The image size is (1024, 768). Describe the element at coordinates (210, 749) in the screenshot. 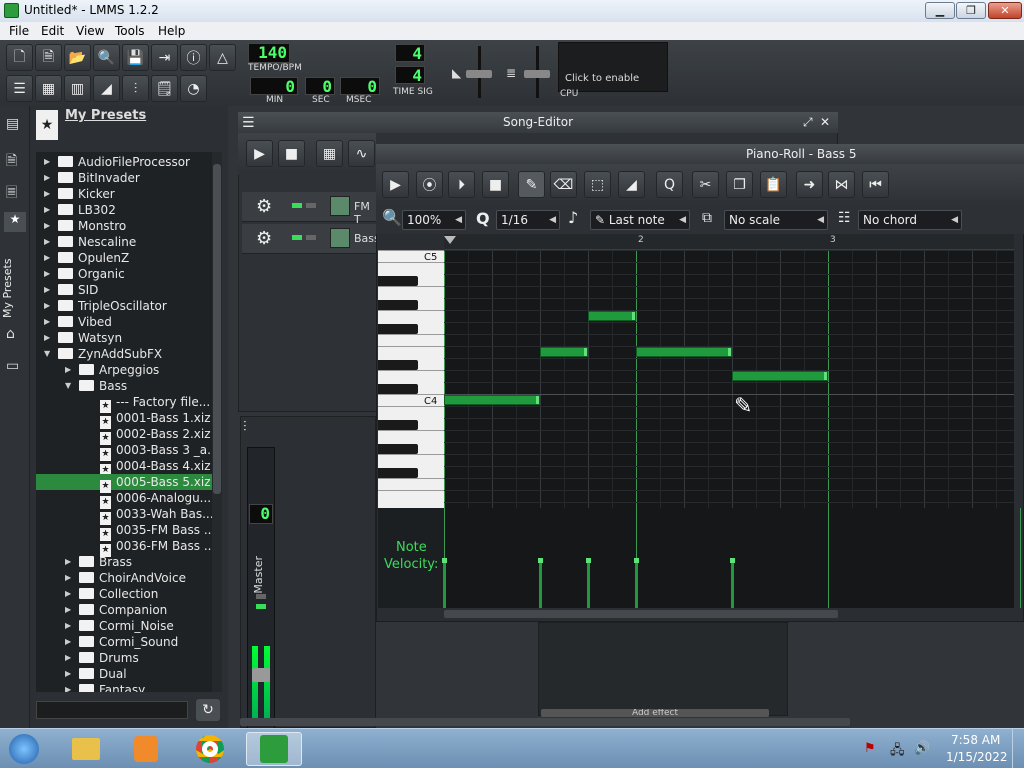

I see `taskbar-chrome` at that location.